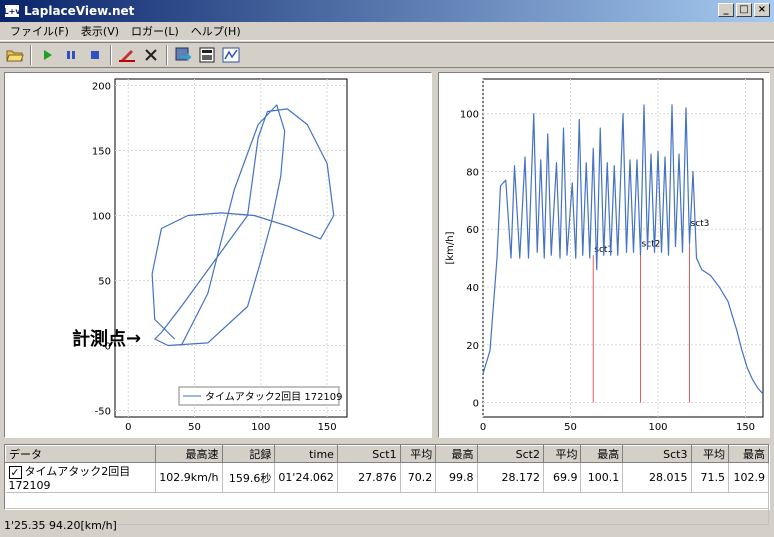  I want to click on measurement-point-annotation: 計測点 →, so click(106, 338).